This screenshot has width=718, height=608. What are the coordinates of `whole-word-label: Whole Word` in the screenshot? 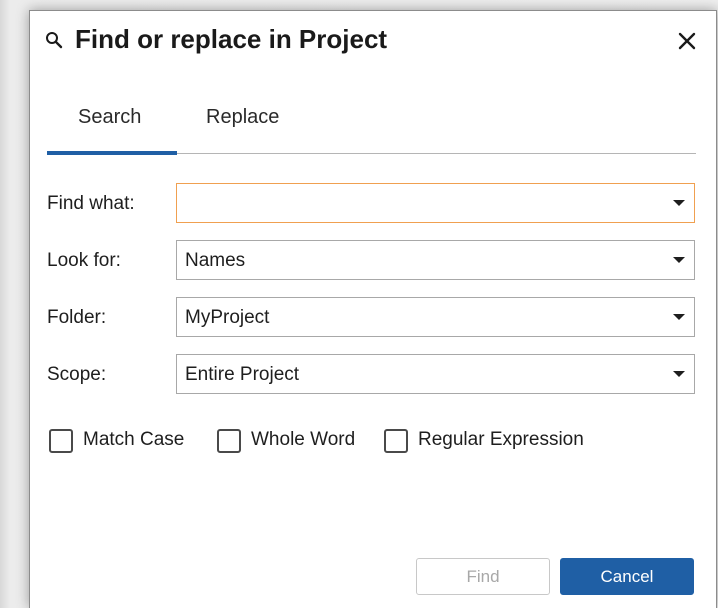 It's located at (303, 439).